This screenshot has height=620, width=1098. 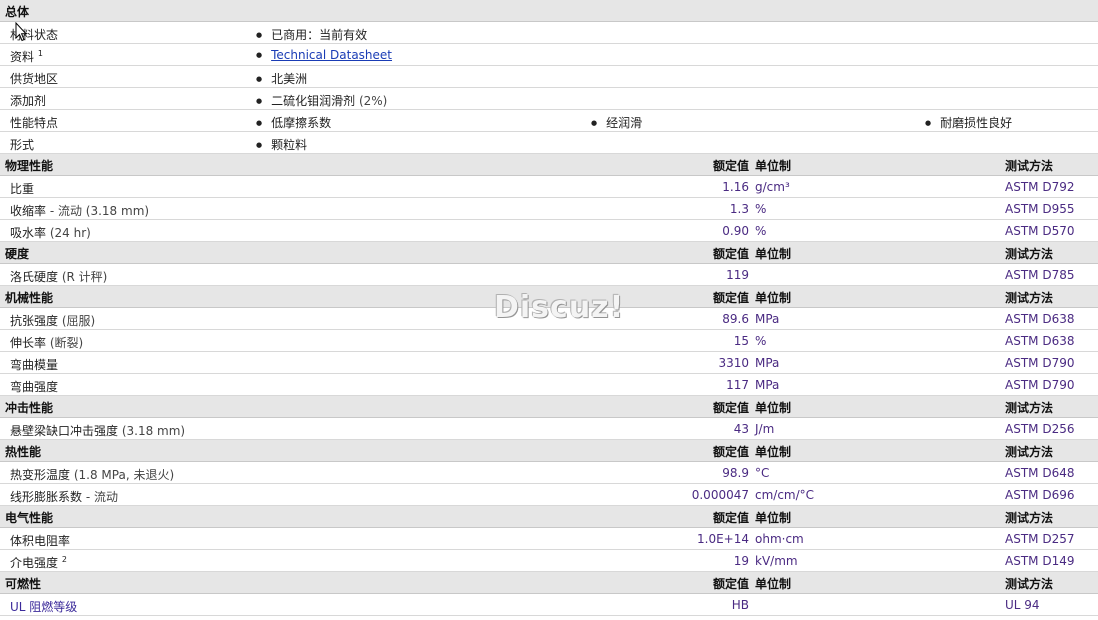 I want to click on property-condition: (3.18 mm), so click(x=152, y=431).